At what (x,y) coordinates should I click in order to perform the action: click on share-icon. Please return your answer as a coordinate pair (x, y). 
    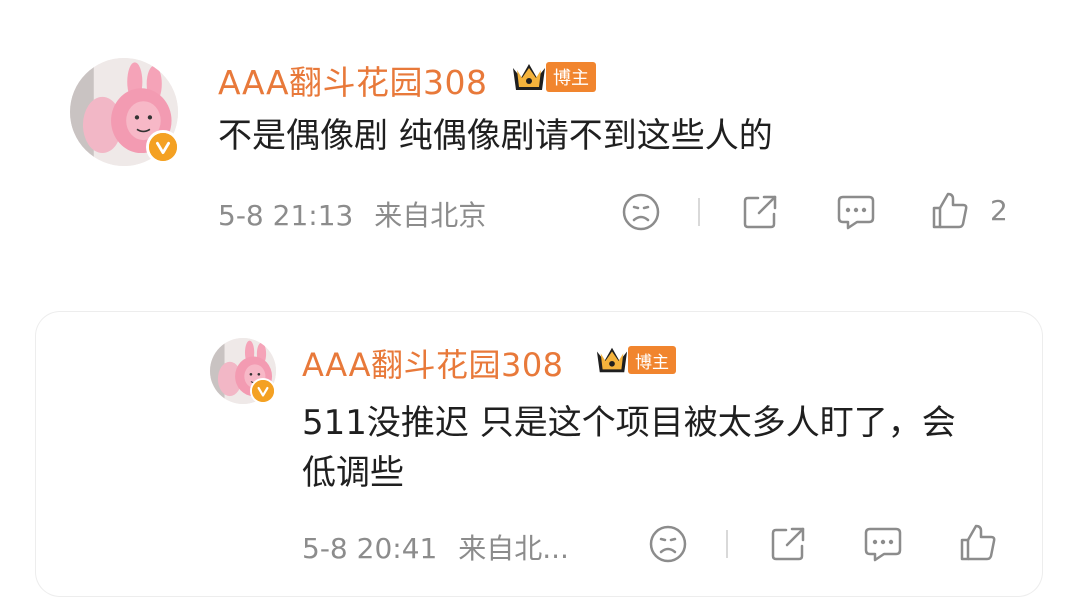
    Looking at the image, I should click on (788, 544).